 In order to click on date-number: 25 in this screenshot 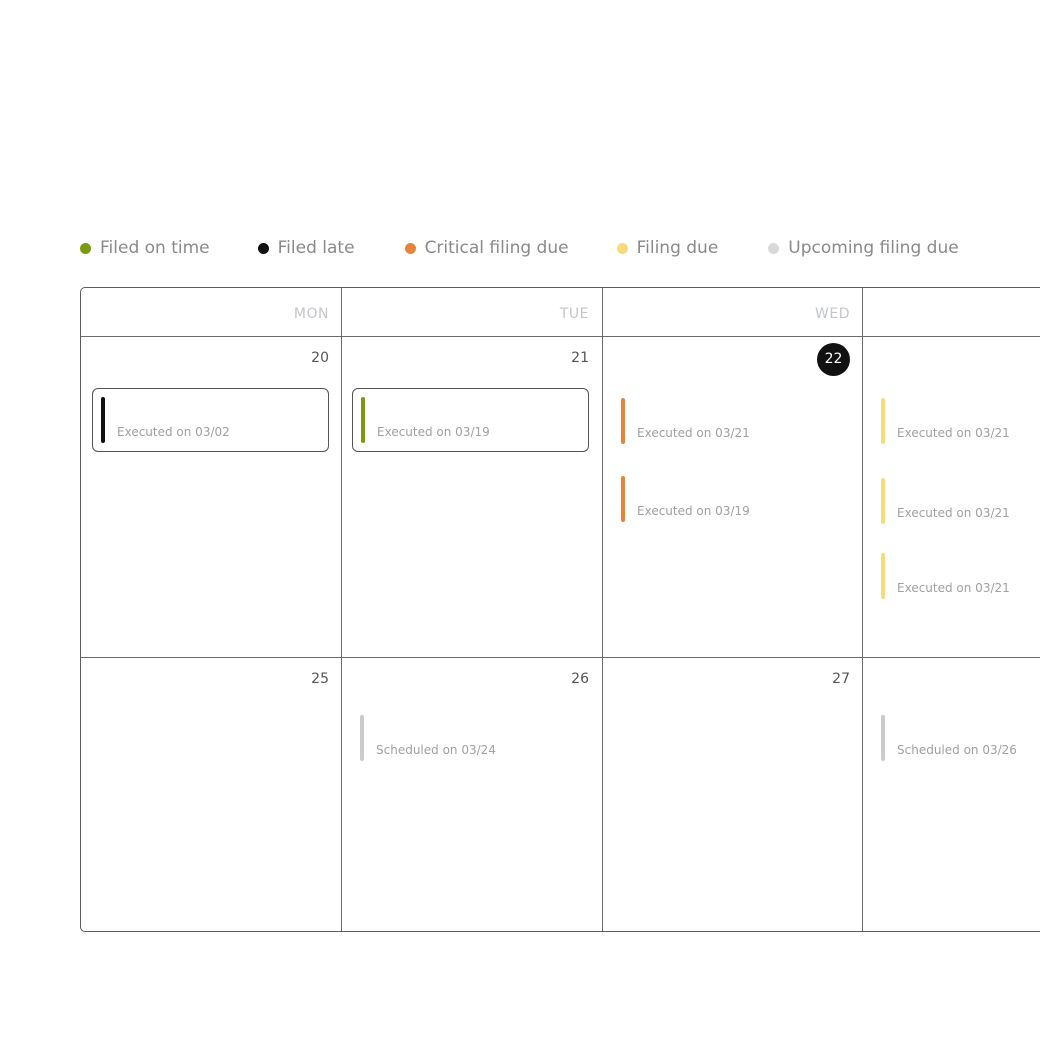, I will do `click(299, 679)`.